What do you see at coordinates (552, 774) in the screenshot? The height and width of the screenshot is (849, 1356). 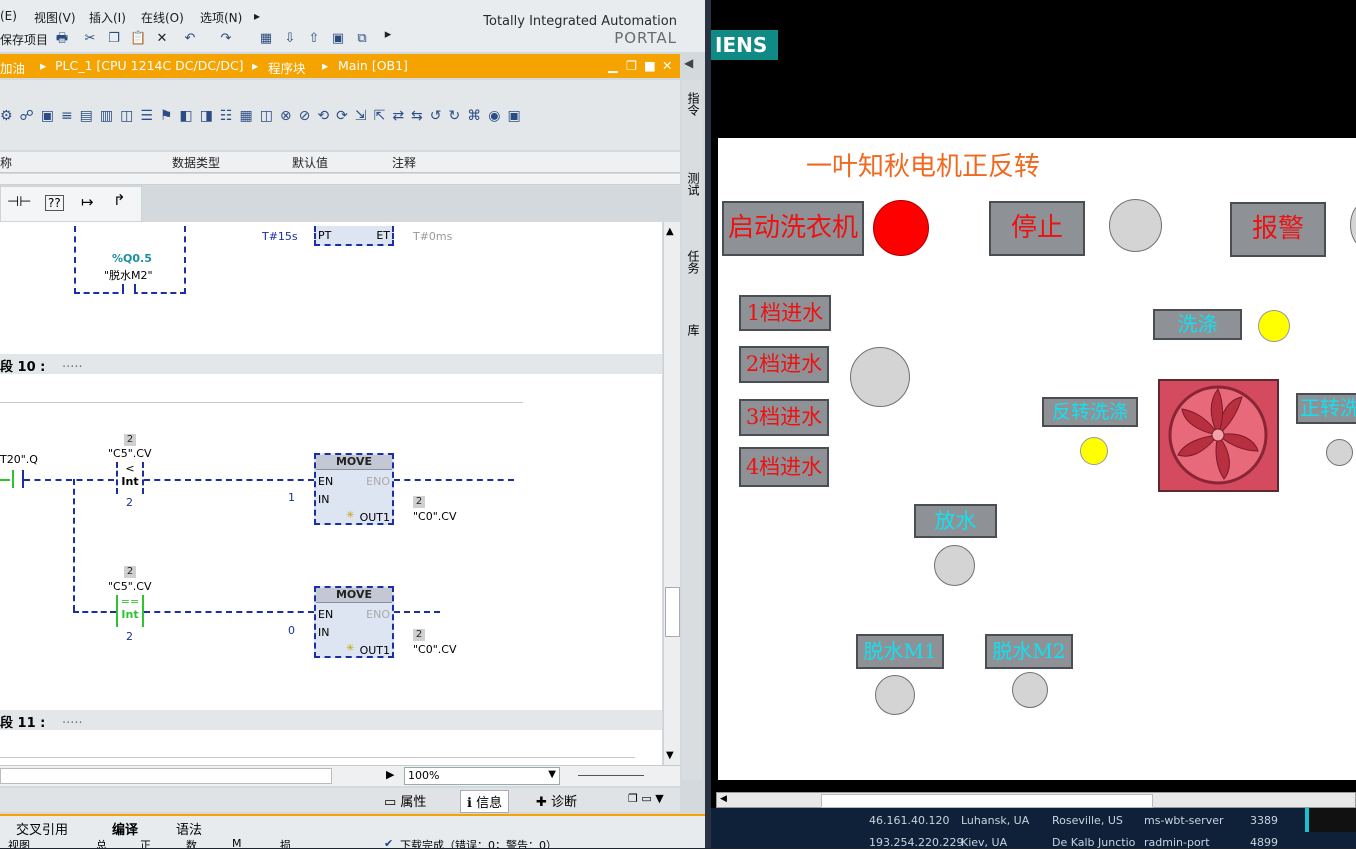 I see `chevron-down-icon: ▼` at bounding box center [552, 774].